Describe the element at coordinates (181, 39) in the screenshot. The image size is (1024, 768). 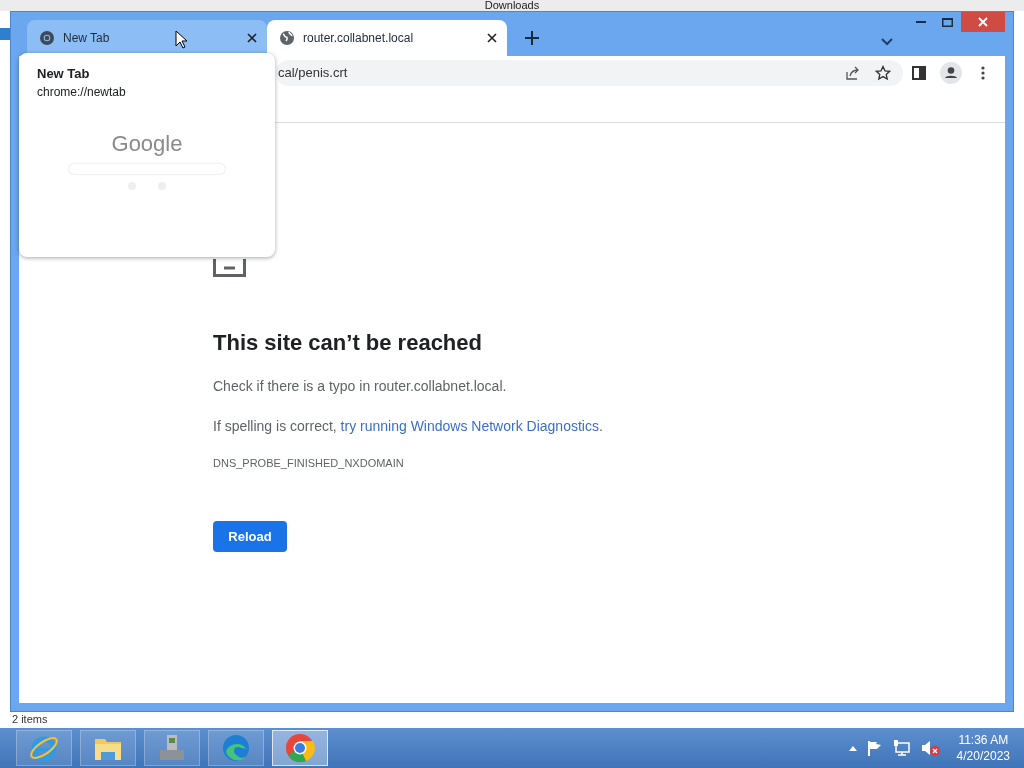
I see `mouse-cursor-icon` at that location.